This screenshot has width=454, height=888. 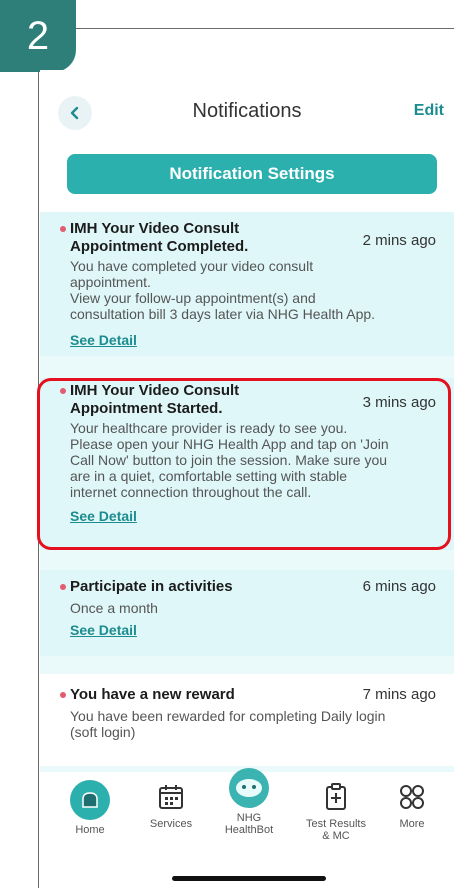 I want to click on nav-bar: Notifications Edit, so click(x=247, y=110).